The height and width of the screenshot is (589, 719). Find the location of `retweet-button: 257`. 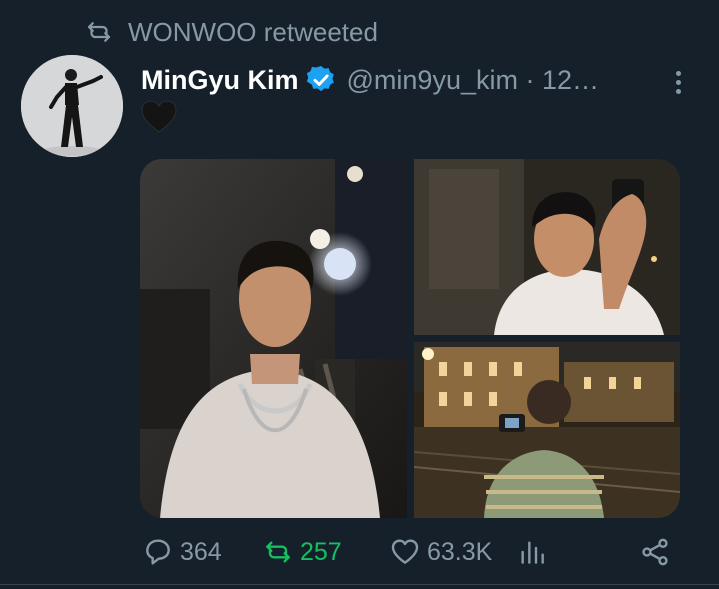

retweet-button: 257 is located at coordinates (302, 552).